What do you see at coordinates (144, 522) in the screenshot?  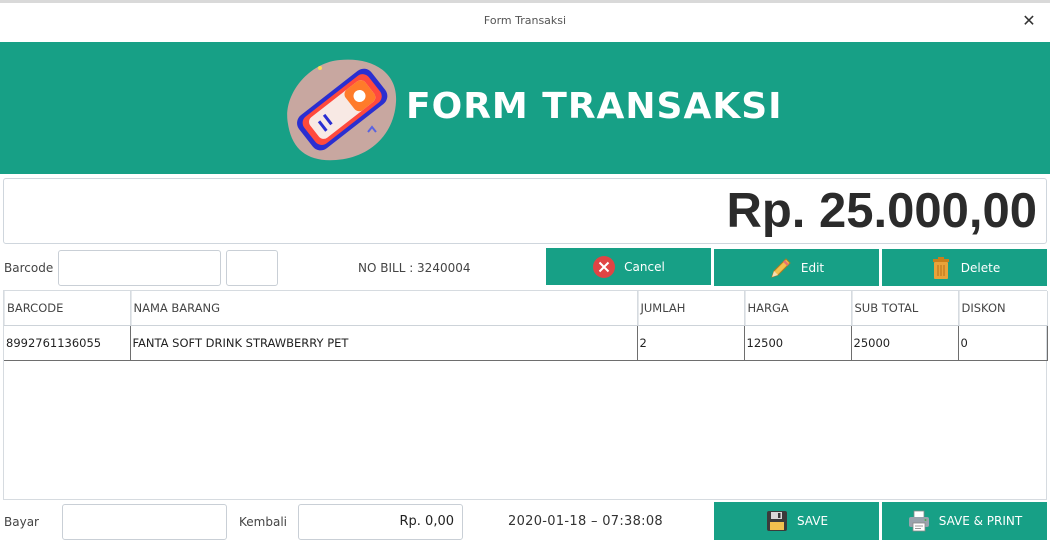 I see `bayar-input` at bounding box center [144, 522].